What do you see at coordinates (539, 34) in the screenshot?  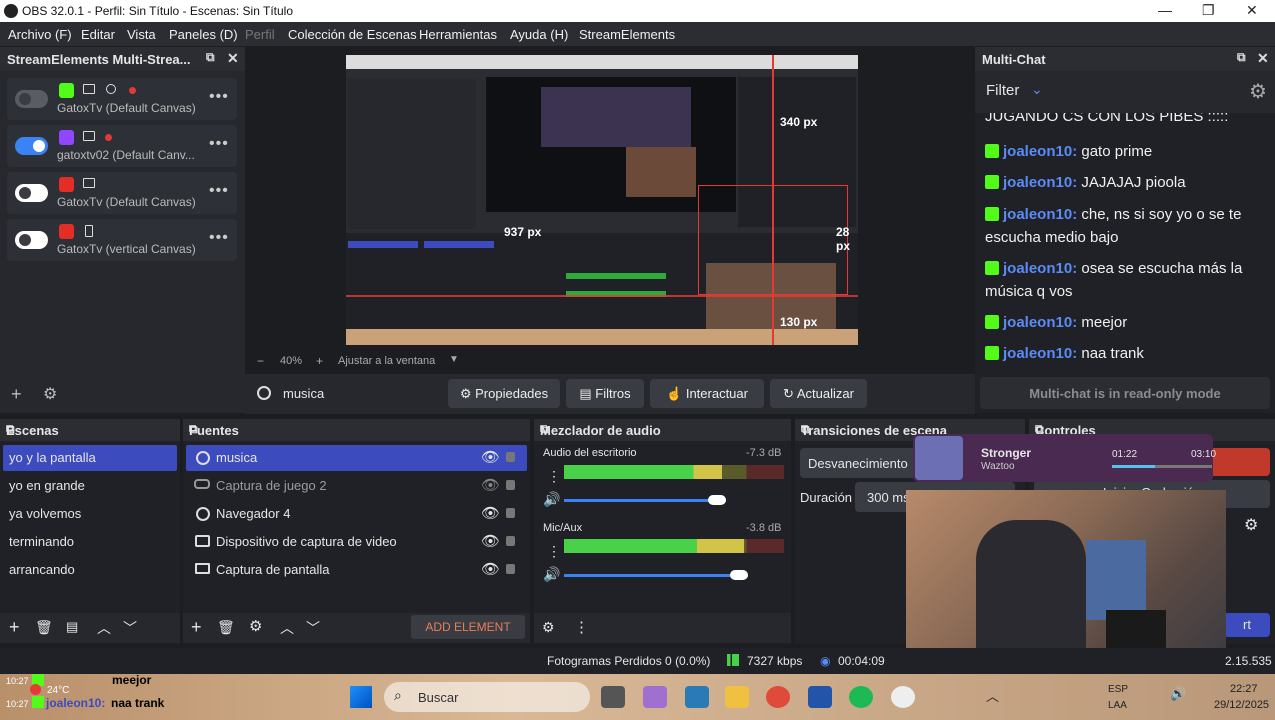 I see `menu-ayuda: Ayuda (H)` at bounding box center [539, 34].